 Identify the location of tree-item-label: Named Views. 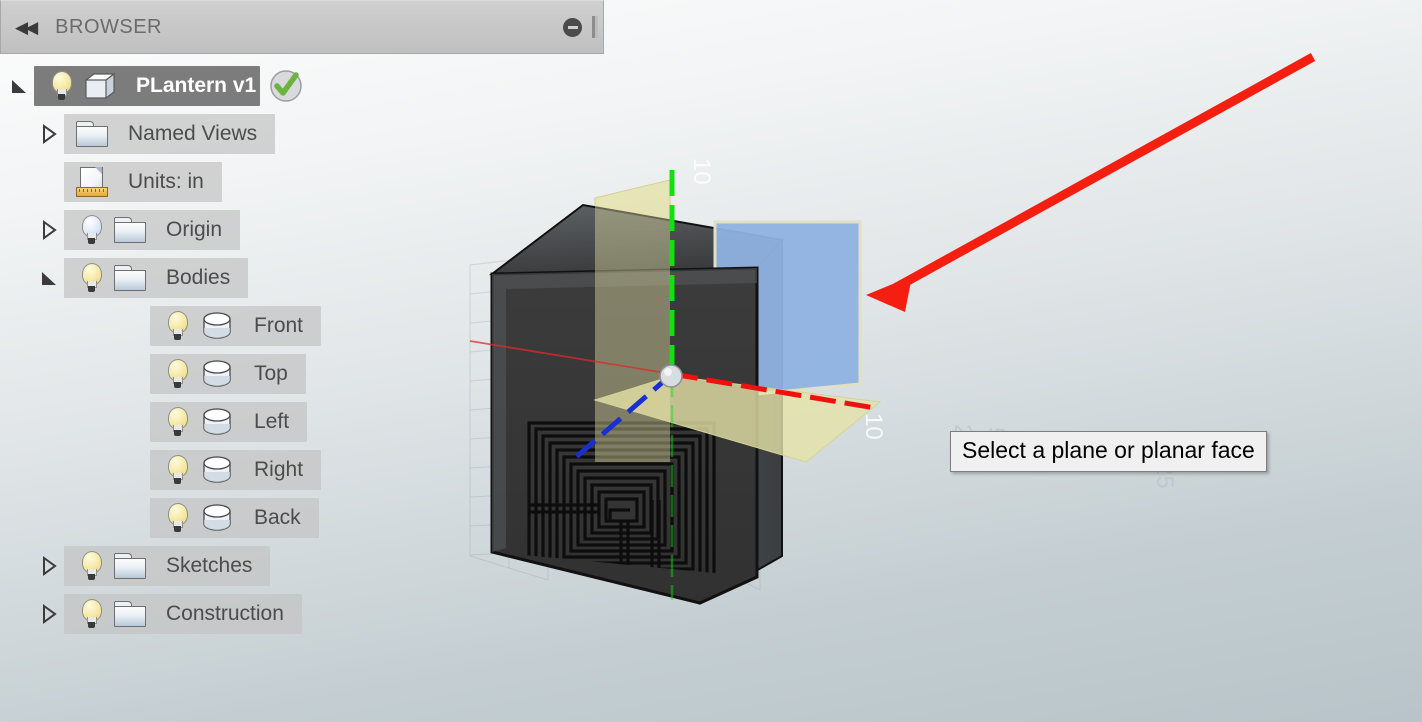
(193, 133).